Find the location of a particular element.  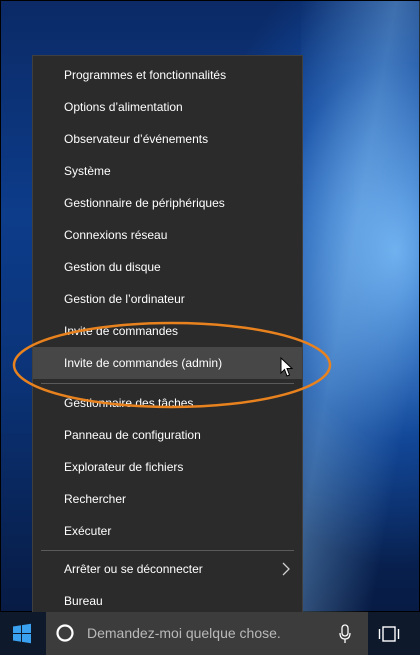

menu-item-programs-features: Programmes et fonctionnalités is located at coordinates (167, 75).